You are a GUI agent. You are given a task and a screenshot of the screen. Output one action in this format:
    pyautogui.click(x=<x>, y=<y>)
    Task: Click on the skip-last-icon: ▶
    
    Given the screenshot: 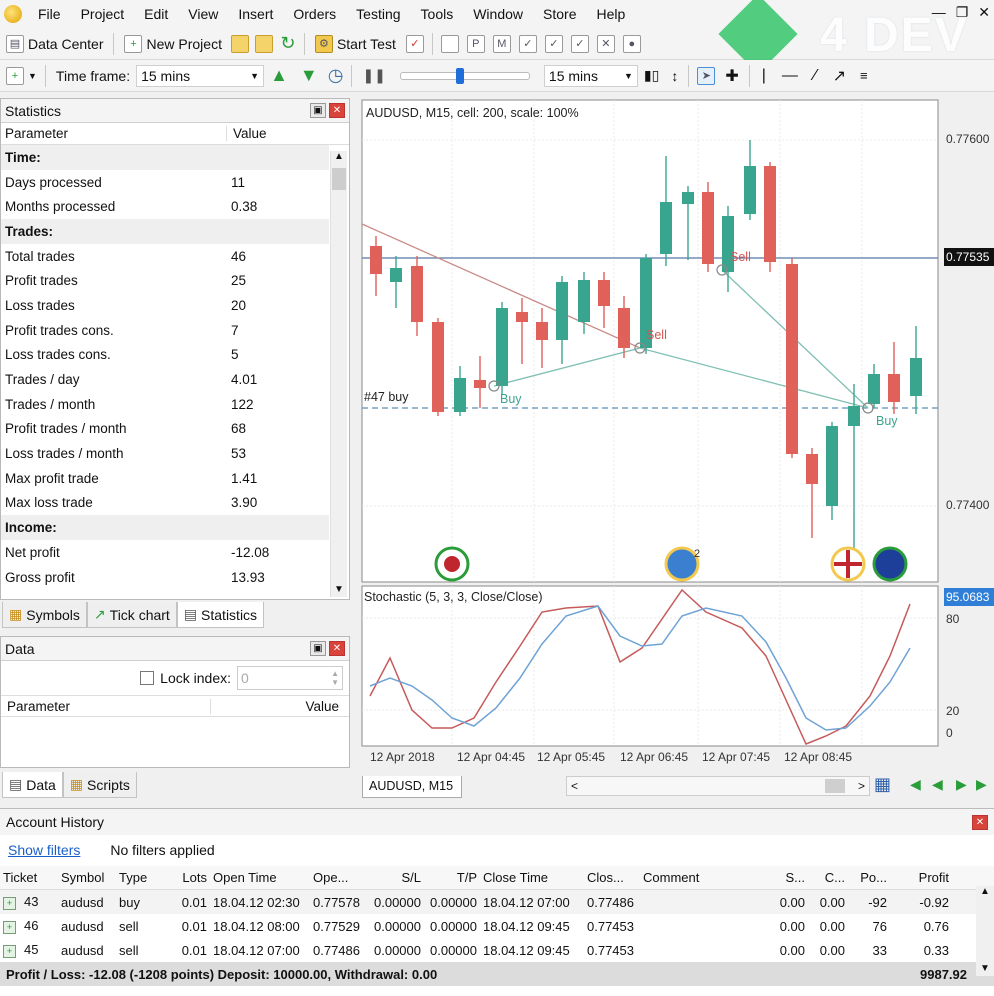 What is the action you would take?
    pyautogui.click(x=981, y=784)
    